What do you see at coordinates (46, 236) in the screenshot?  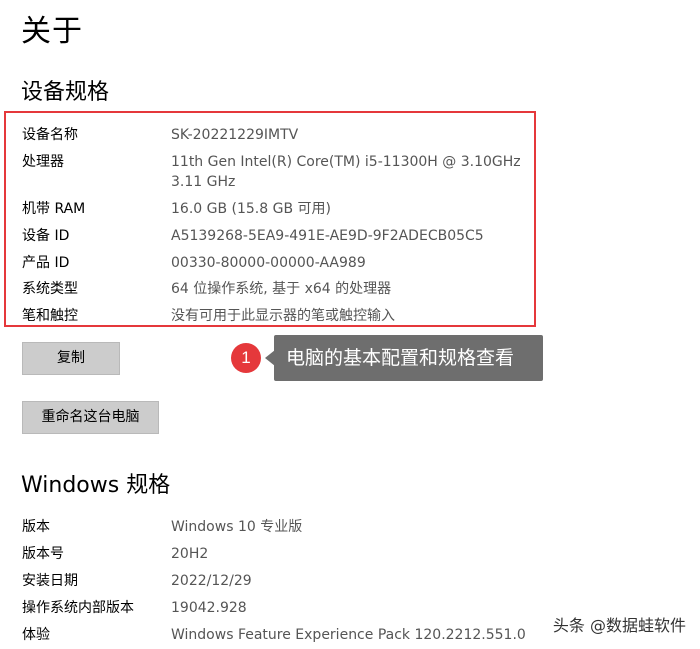 I see `spec-label: 设备 ID` at bounding box center [46, 236].